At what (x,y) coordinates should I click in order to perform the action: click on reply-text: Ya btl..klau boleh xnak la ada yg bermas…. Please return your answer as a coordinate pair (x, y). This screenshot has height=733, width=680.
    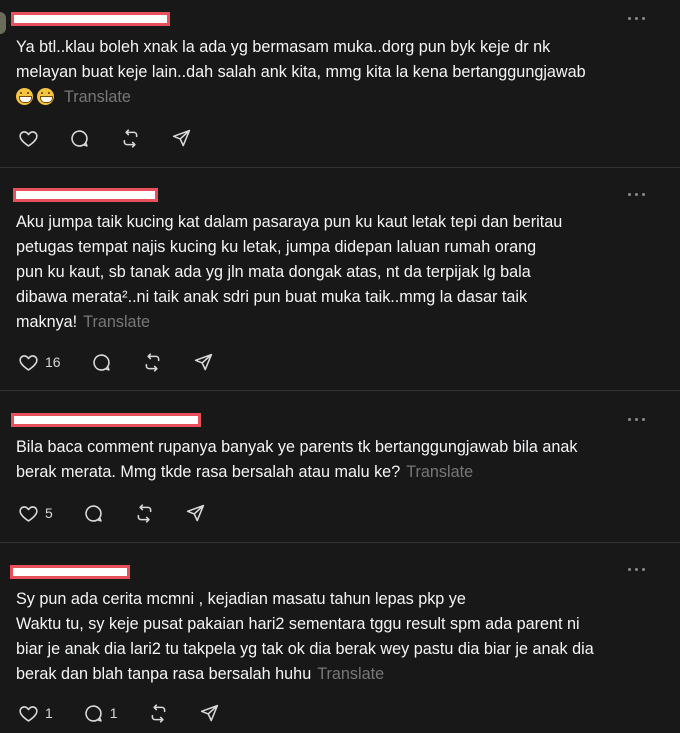
    Looking at the image, I should click on (301, 72).